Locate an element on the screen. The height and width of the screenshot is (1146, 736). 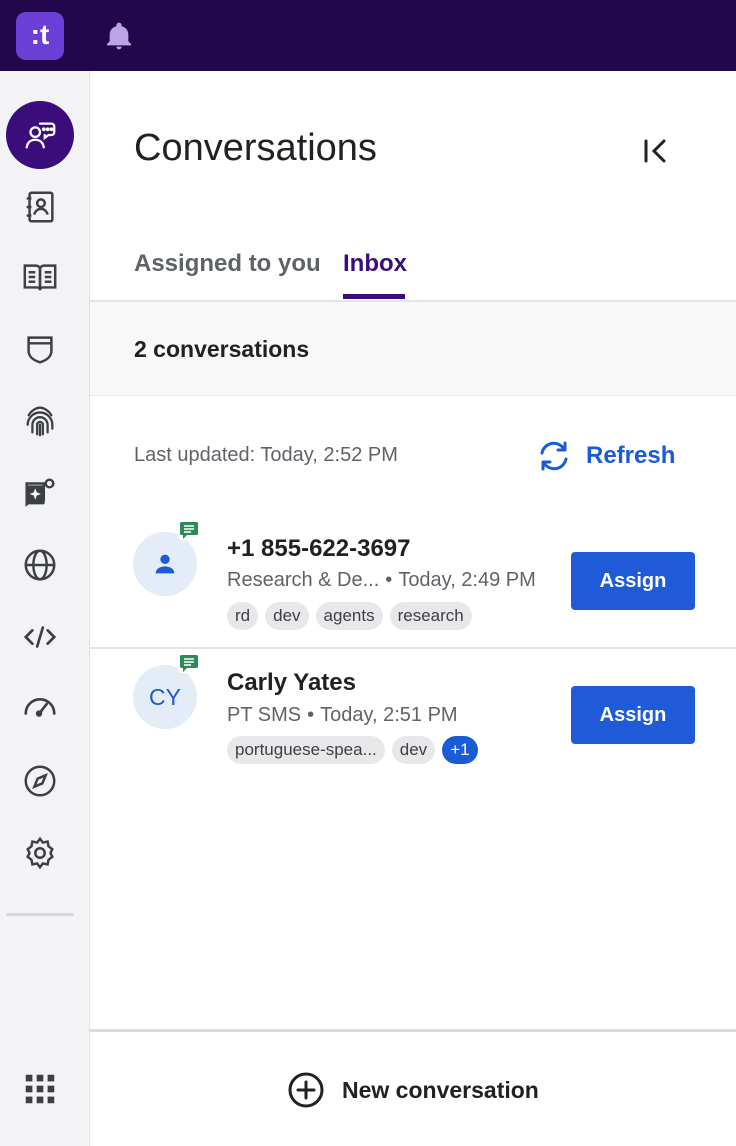
new-conversation-button: New conversation is located at coordinates (412, 1090).